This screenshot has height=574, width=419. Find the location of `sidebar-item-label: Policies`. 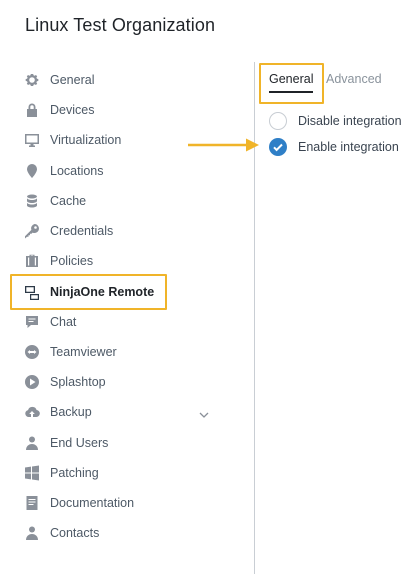

sidebar-item-label: Policies is located at coordinates (72, 261).